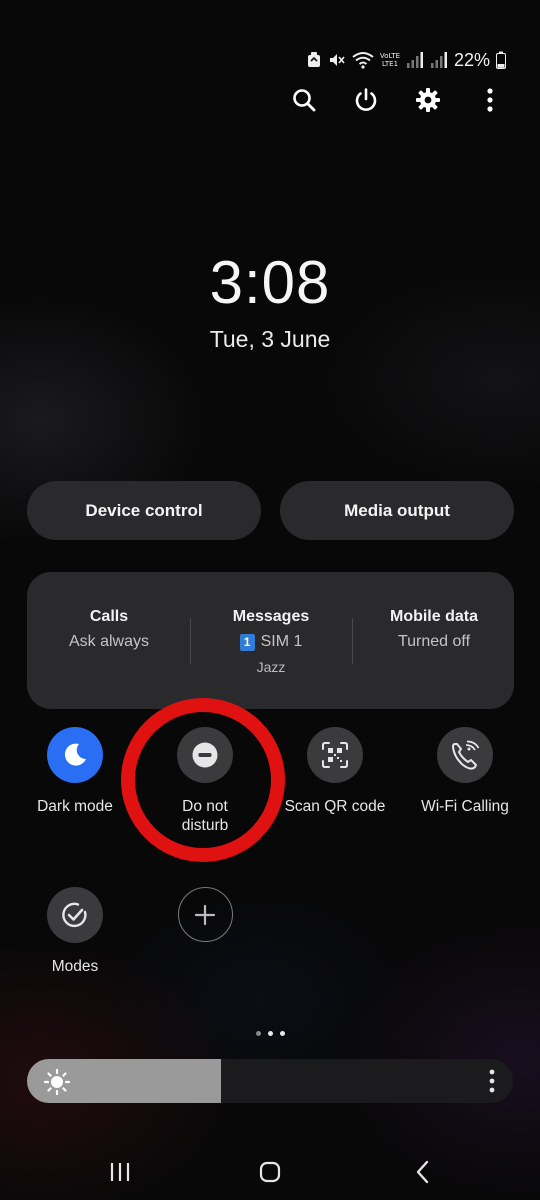  I want to click on mobile-data-title: Mobile data, so click(433, 616).